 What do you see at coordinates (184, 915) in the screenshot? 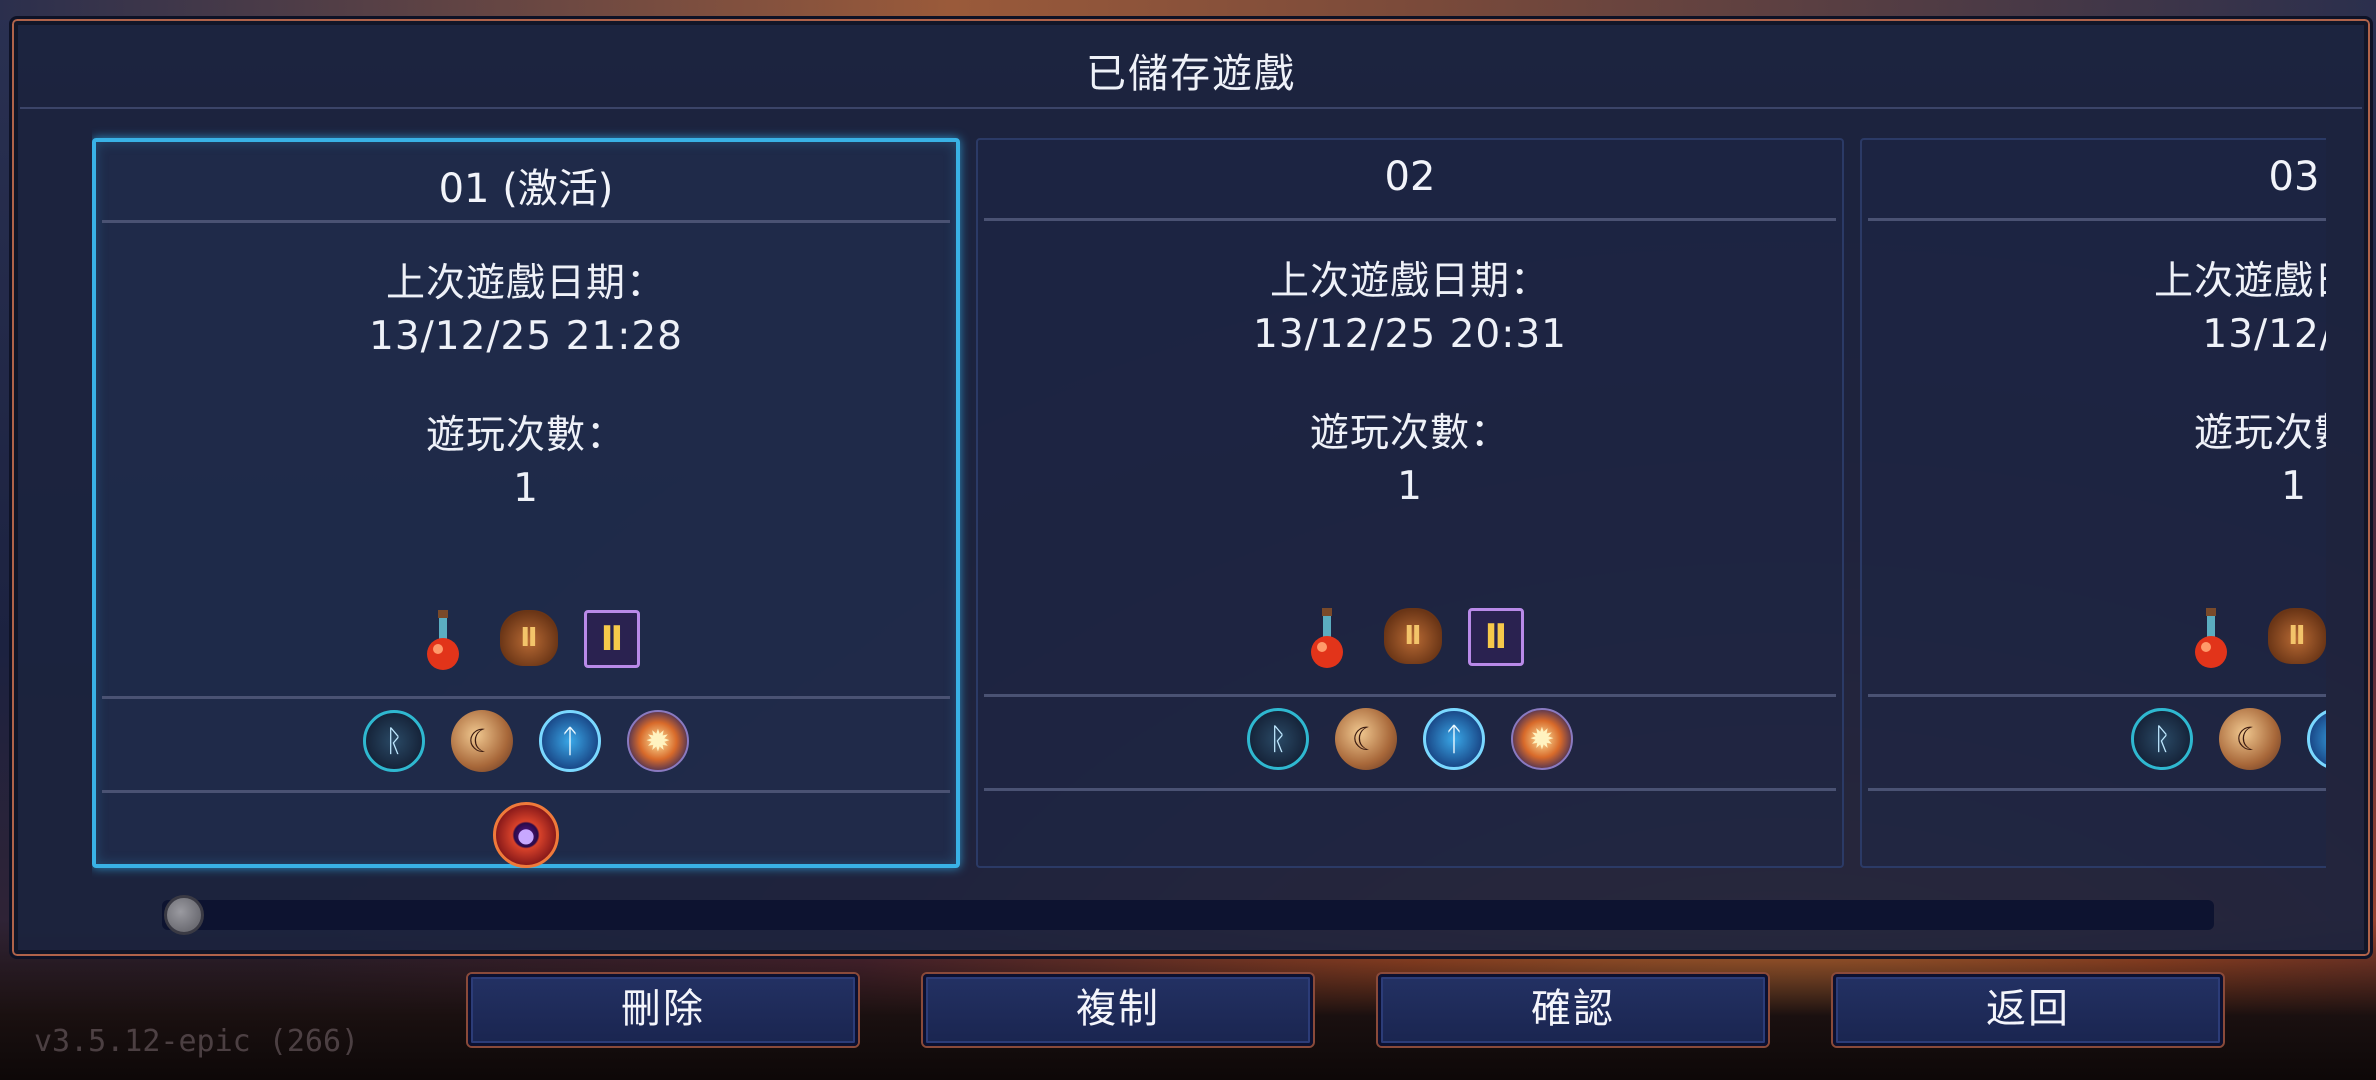
I see `scrollbar-thumb` at bounding box center [184, 915].